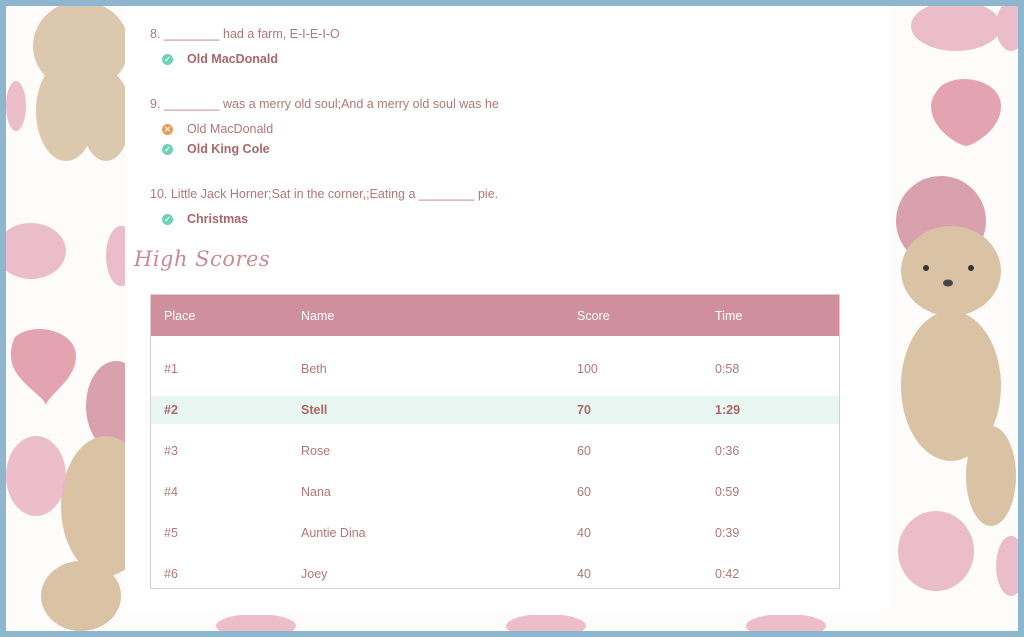 This screenshot has width=1024, height=637. Describe the element at coordinates (171, 574) in the screenshot. I see `place-cell: #6` at that location.